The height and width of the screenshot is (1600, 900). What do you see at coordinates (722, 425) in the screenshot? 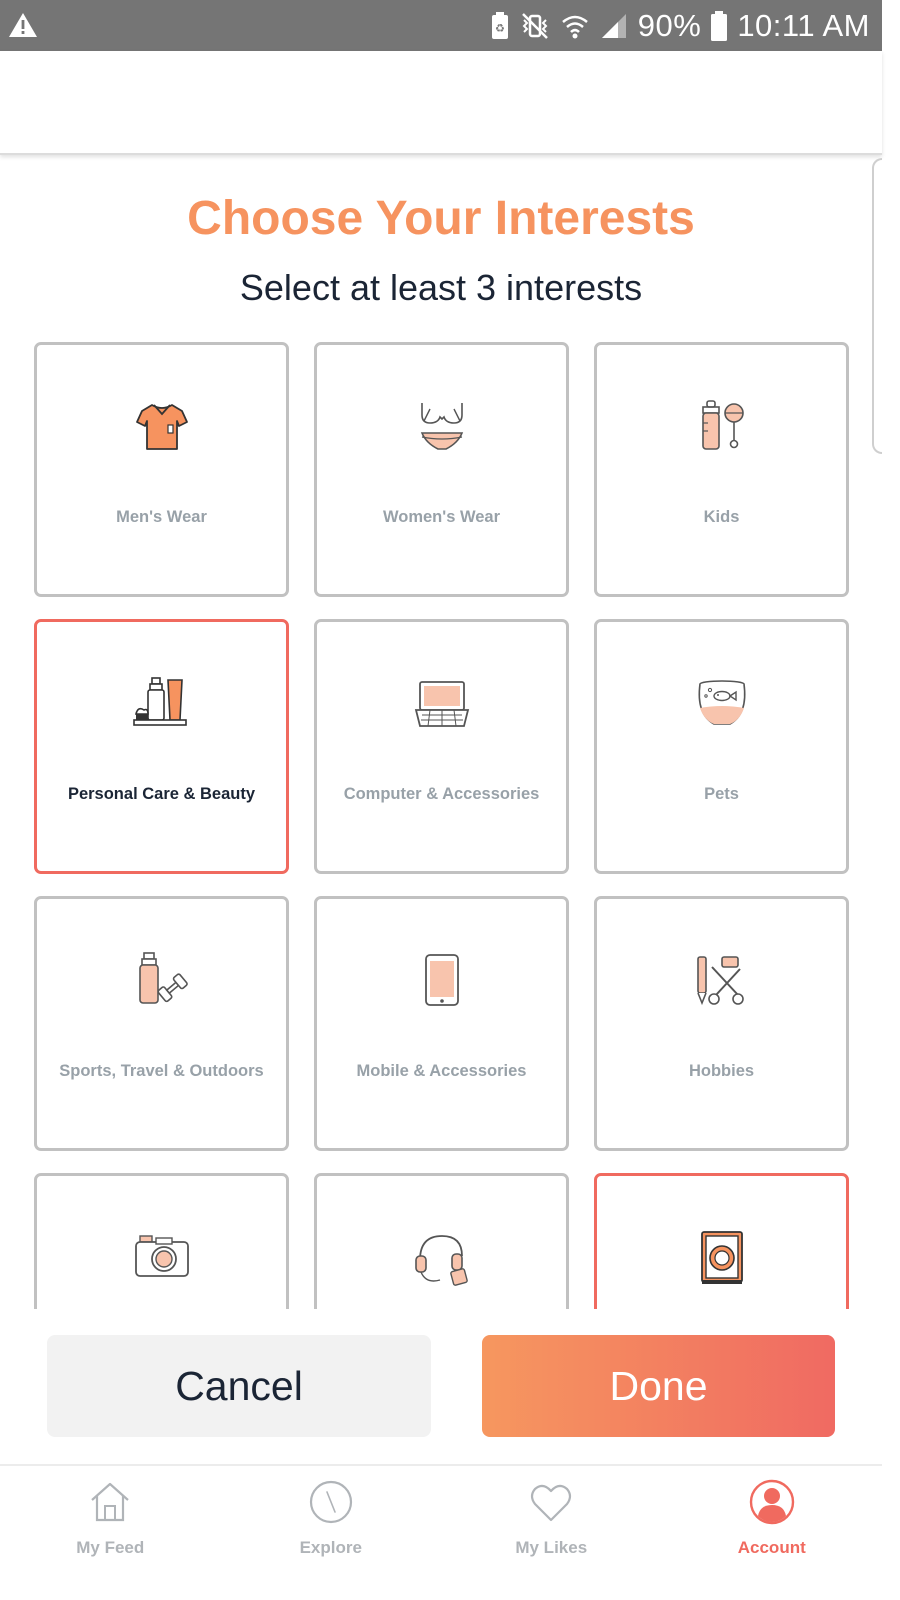
I see `baby-bottle-rattle-icon` at bounding box center [722, 425].